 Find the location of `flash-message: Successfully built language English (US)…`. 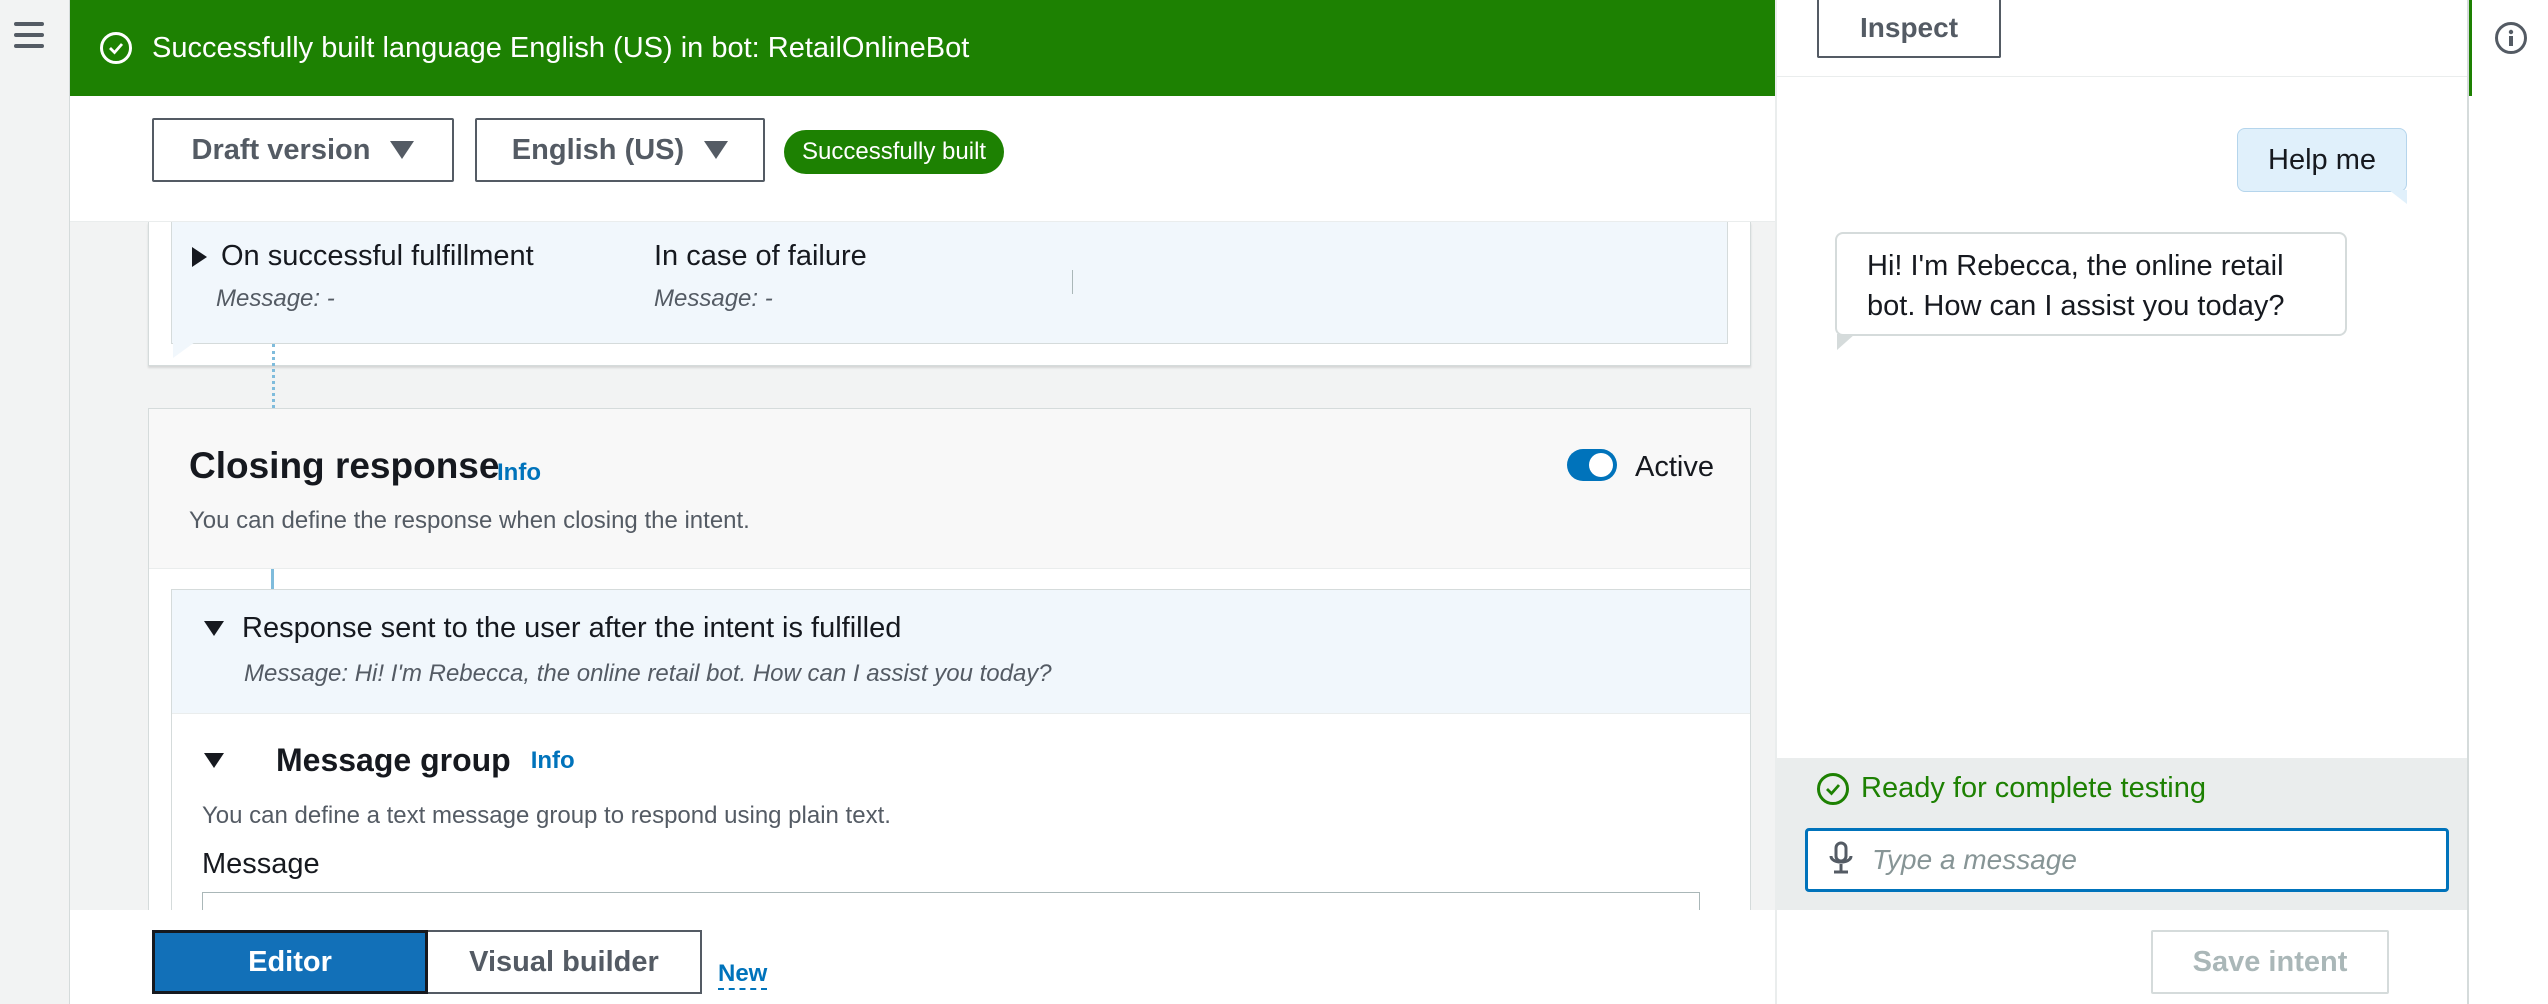

flash-message: Successfully built language English (US)… is located at coordinates (561, 47).